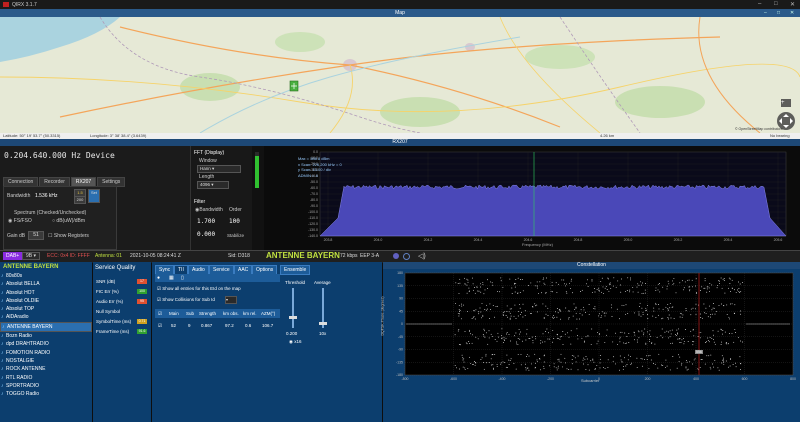 Image resolution: width=800 pixels, height=422 pixels. Describe the element at coordinates (46, 369) in the screenshot. I see `list-item: ♪ ROCK ANTENNE` at that location.